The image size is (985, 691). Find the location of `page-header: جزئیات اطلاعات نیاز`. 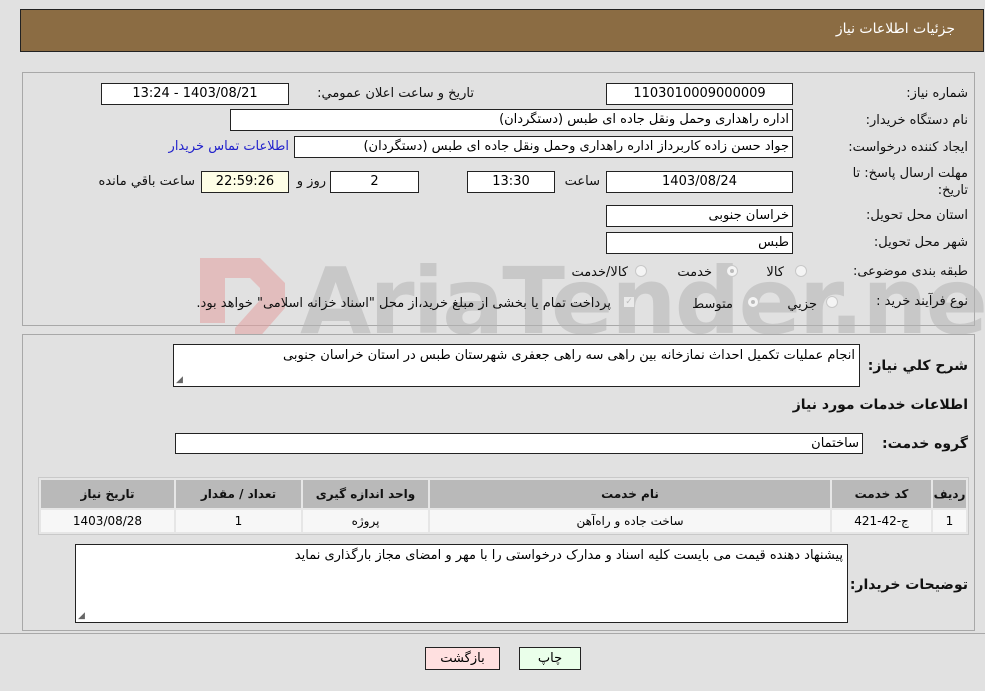

page-header: جزئیات اطلاعات نیاز is located at coordinates (502, 30).